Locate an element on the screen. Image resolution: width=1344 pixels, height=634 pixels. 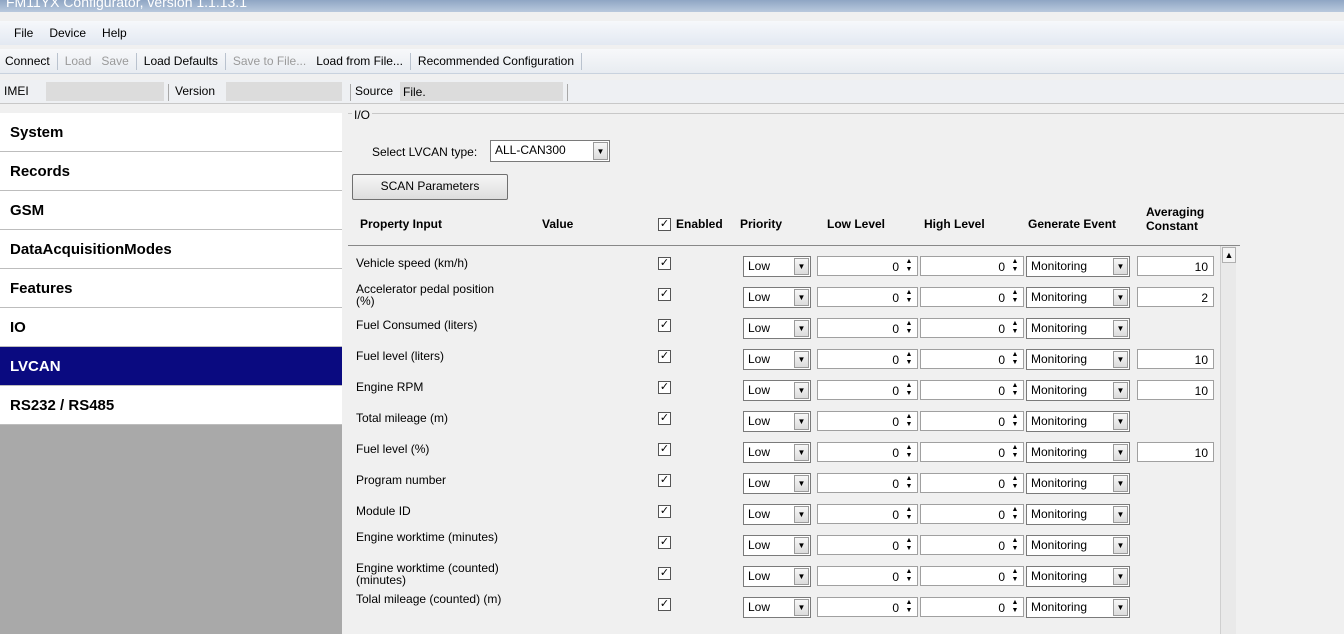
recommended-configuration-button: Recommended Configuration is located at coordinates (496, 61).